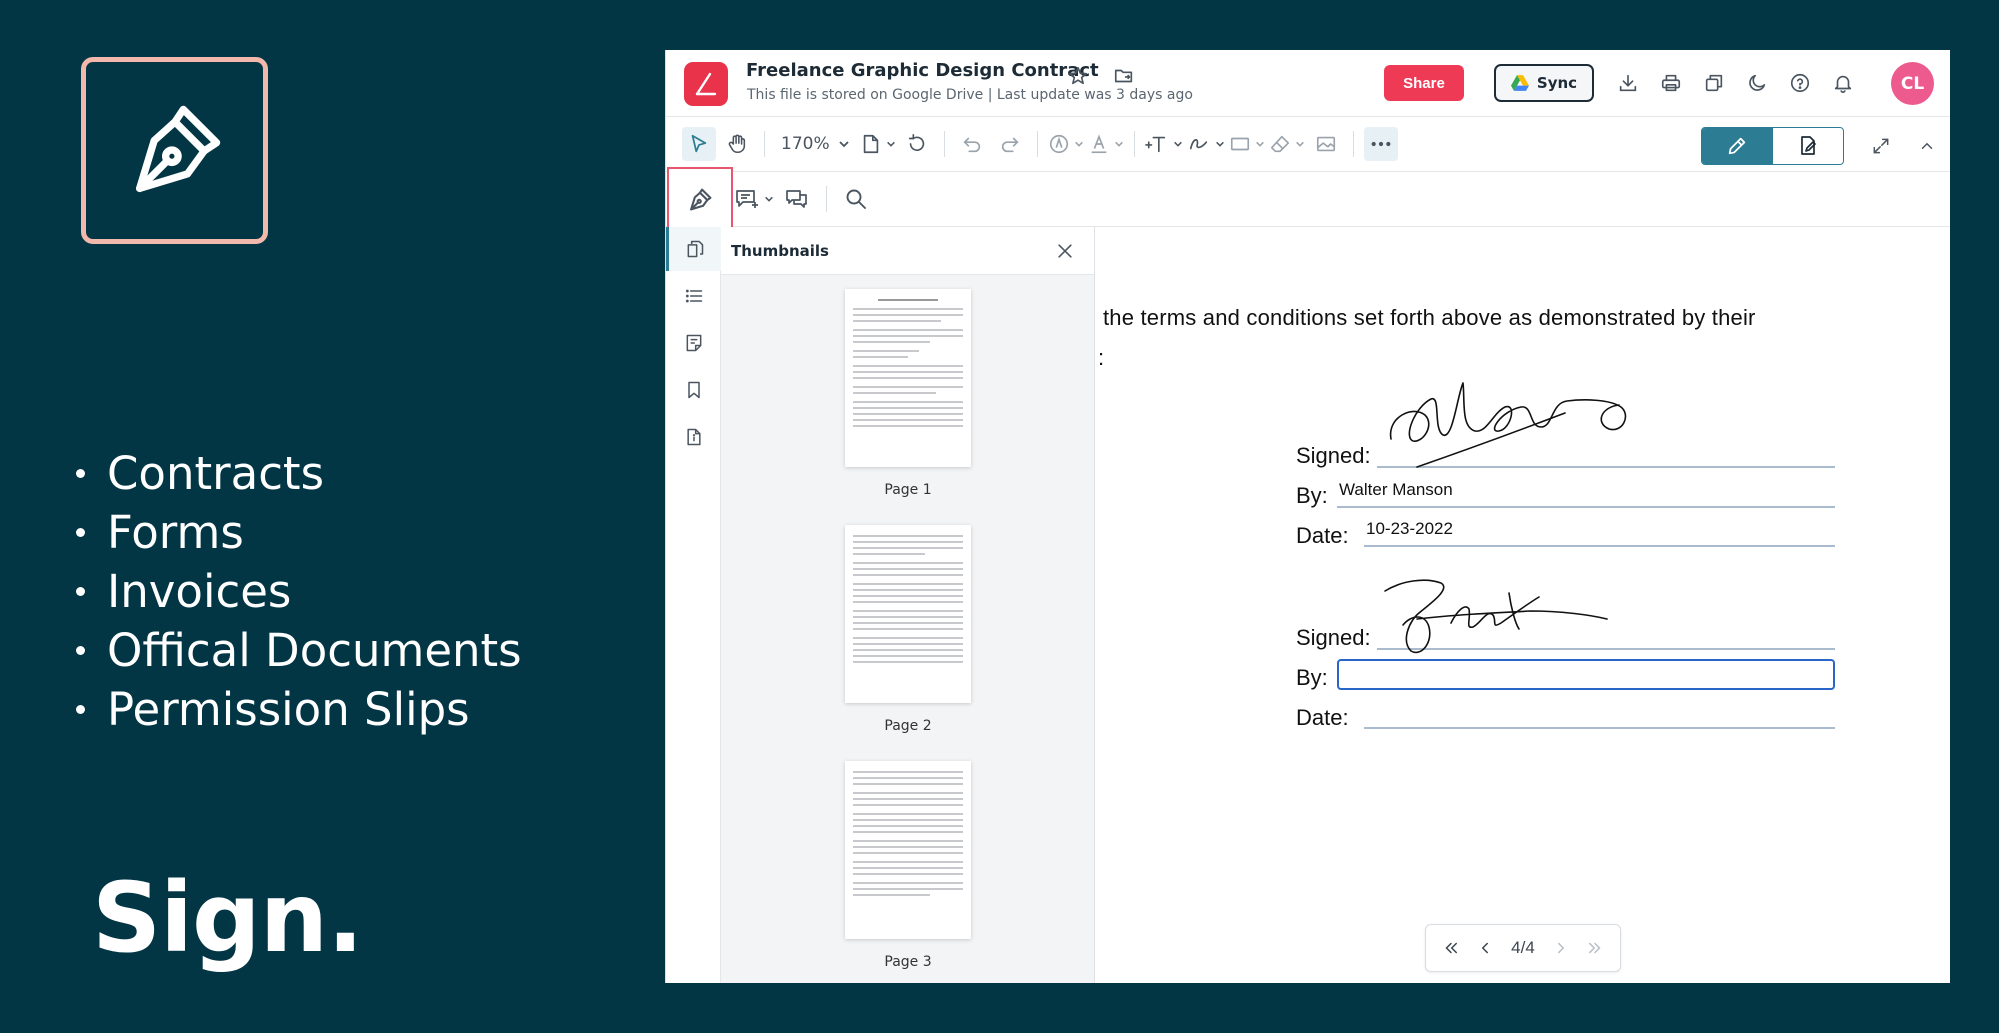  What do you see at coordinates (1671, 83) in the screenshot?
I see `print-icon` at bounding box center [1671, 83].